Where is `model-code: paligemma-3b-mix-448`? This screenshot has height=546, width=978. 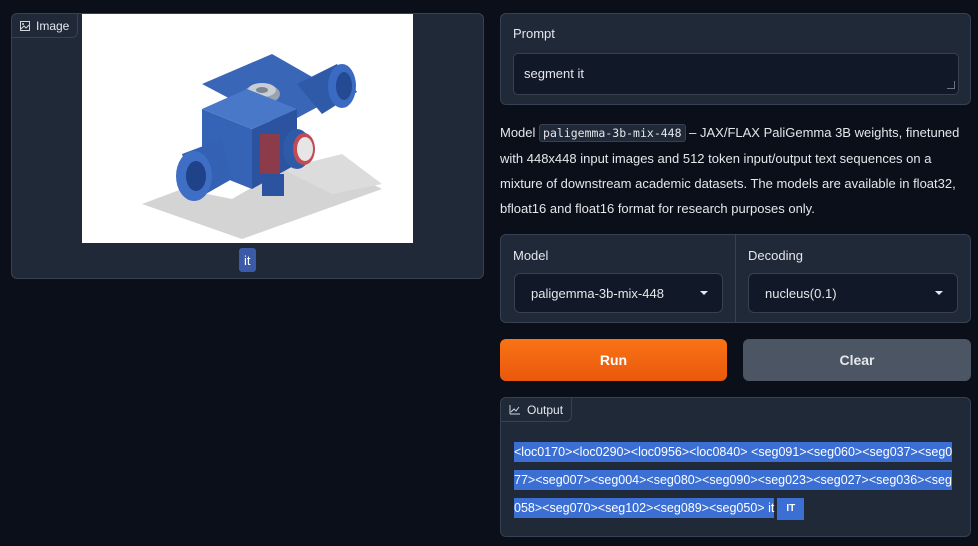
model-code: paligemma-3b-mix-448 is located at coordinates (612, 133).